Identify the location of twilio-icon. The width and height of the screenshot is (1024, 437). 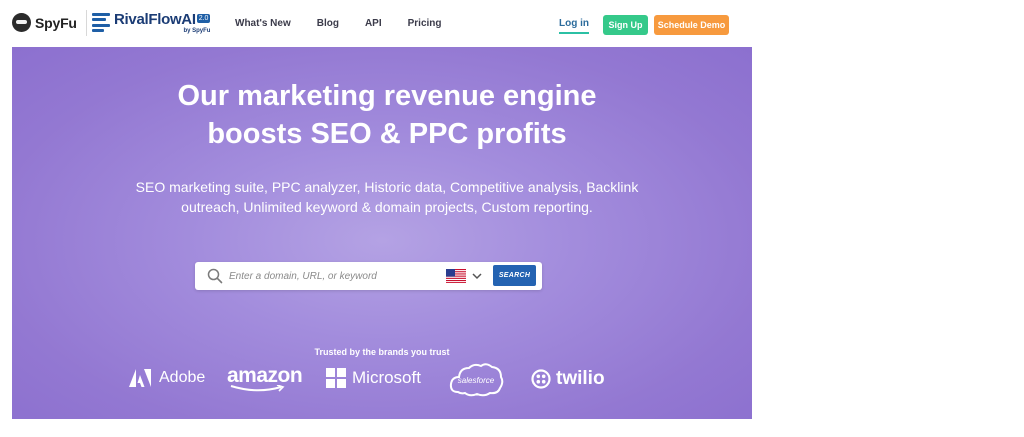
(541, 379).